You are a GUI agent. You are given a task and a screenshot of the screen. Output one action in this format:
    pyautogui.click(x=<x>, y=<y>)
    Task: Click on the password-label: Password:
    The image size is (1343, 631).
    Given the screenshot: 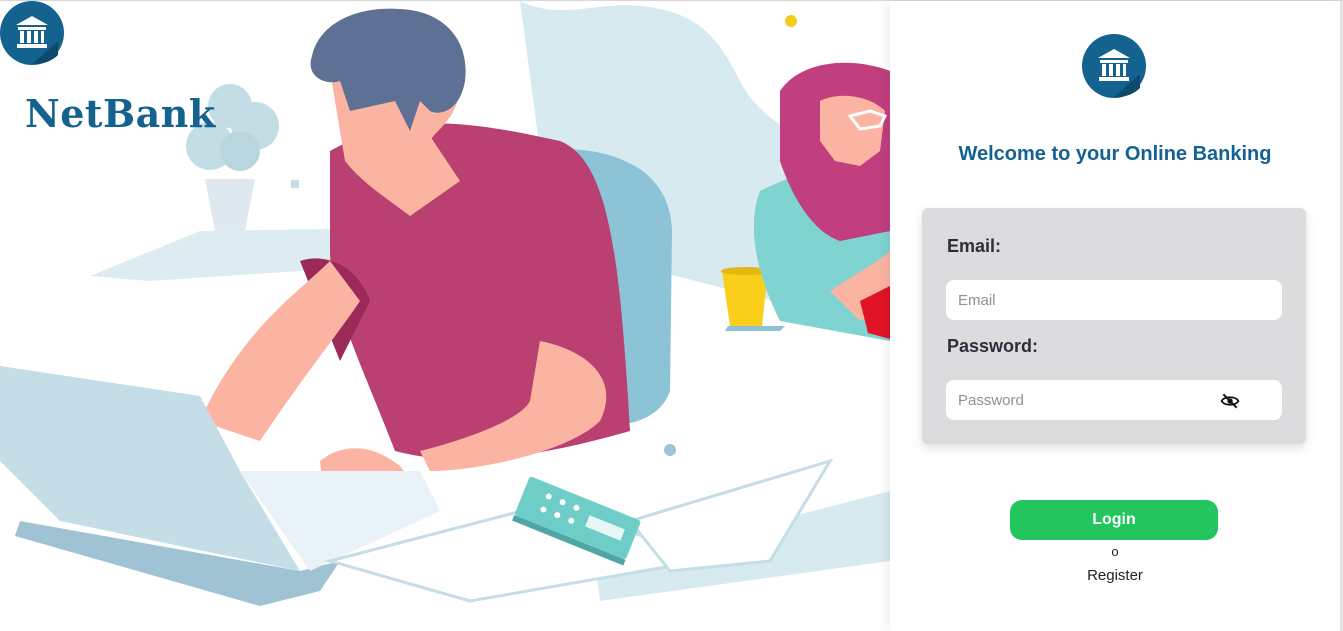 What is the action you would take?
    pyautogui.click(x=993, y=346)
    